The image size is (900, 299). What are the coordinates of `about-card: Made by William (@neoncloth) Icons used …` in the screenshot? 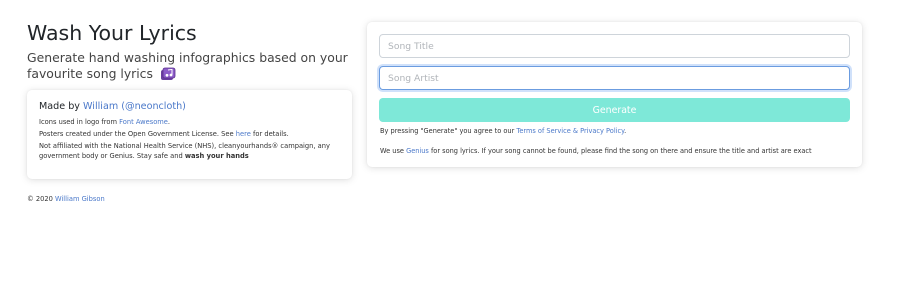 It's located at (189, 134).